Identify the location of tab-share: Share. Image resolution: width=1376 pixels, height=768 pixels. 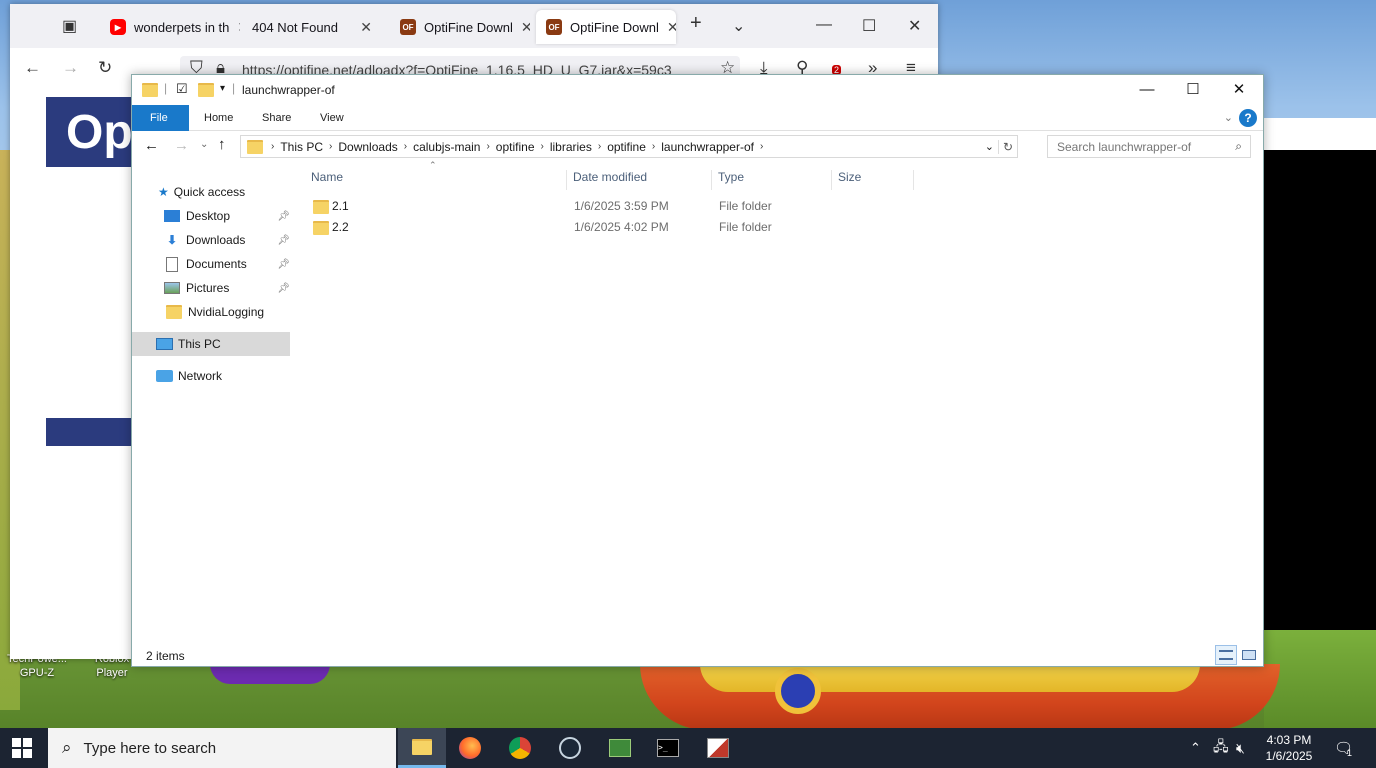
(276, 118).